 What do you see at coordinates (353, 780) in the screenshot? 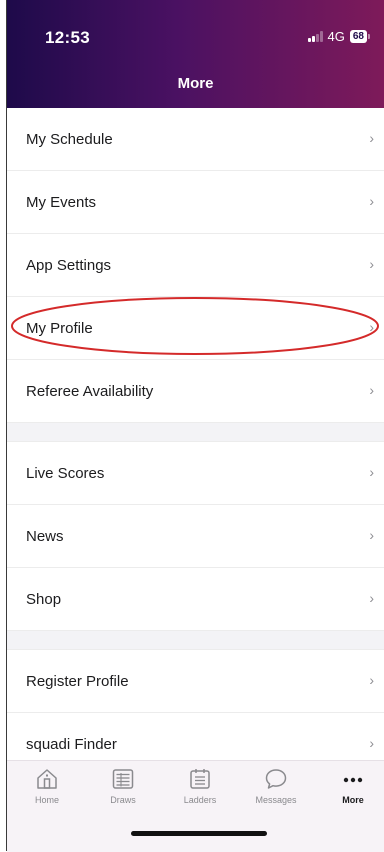
I see `more-icon` at bounding box center [353, 780].